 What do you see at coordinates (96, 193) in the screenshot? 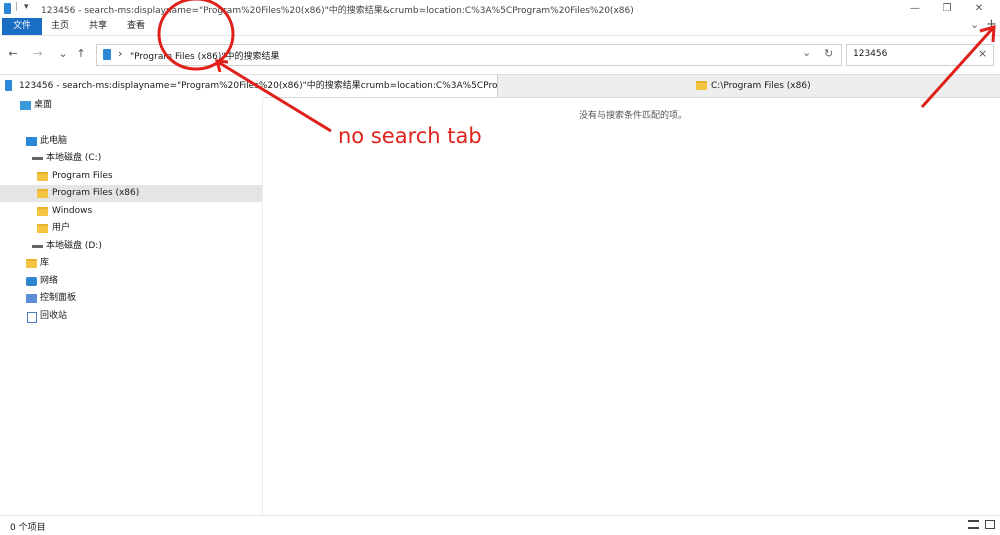
I see `sidebar-item-label: Program Files (x86)` at bounding box center [96, 193].